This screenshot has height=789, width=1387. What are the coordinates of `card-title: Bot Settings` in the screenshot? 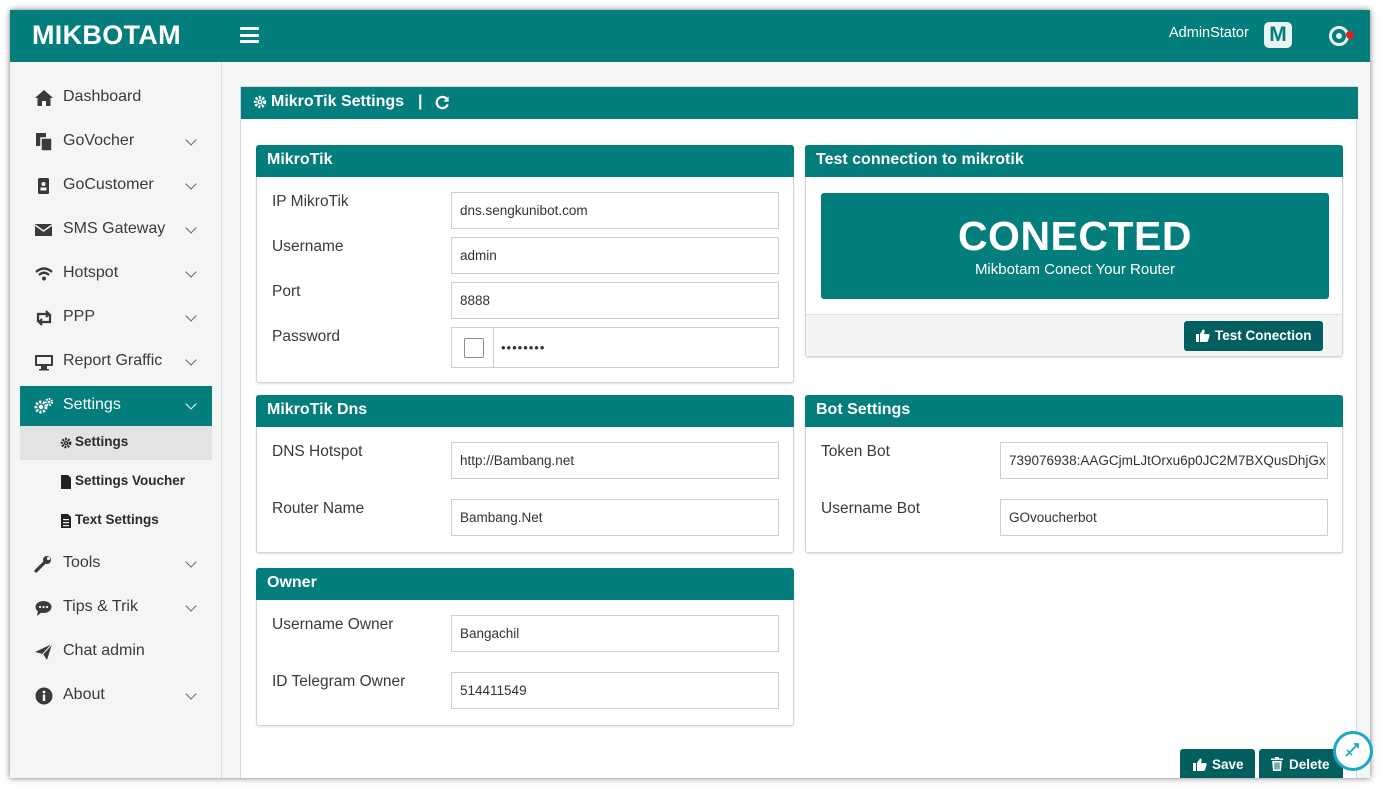 It's located at (1074, 411).